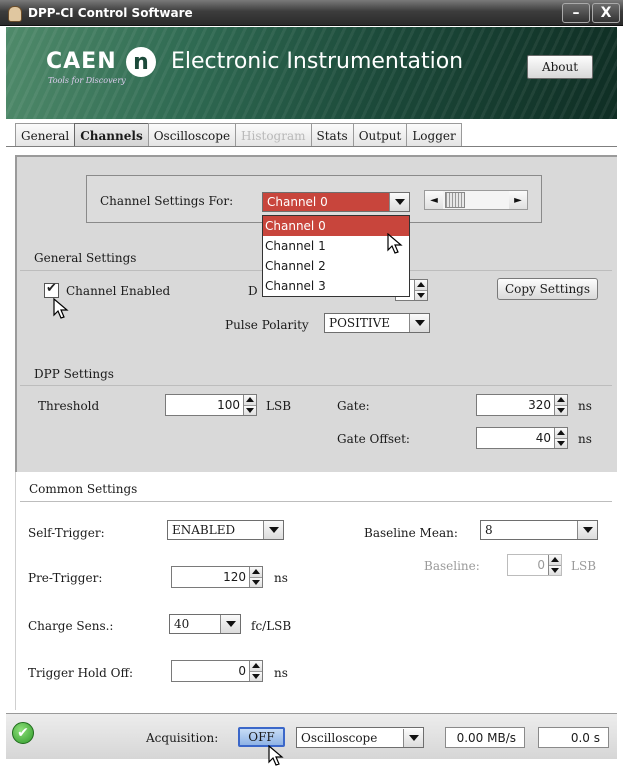 The width and height of the screenshot is (623, 767). I want to click on tab-channels: Channels, so click(111, 135).